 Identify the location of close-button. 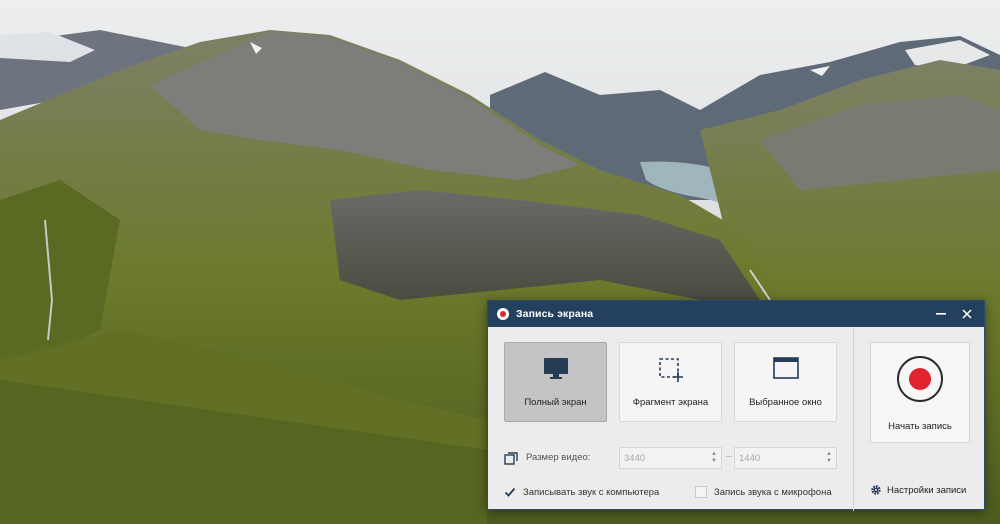
(967, 314).